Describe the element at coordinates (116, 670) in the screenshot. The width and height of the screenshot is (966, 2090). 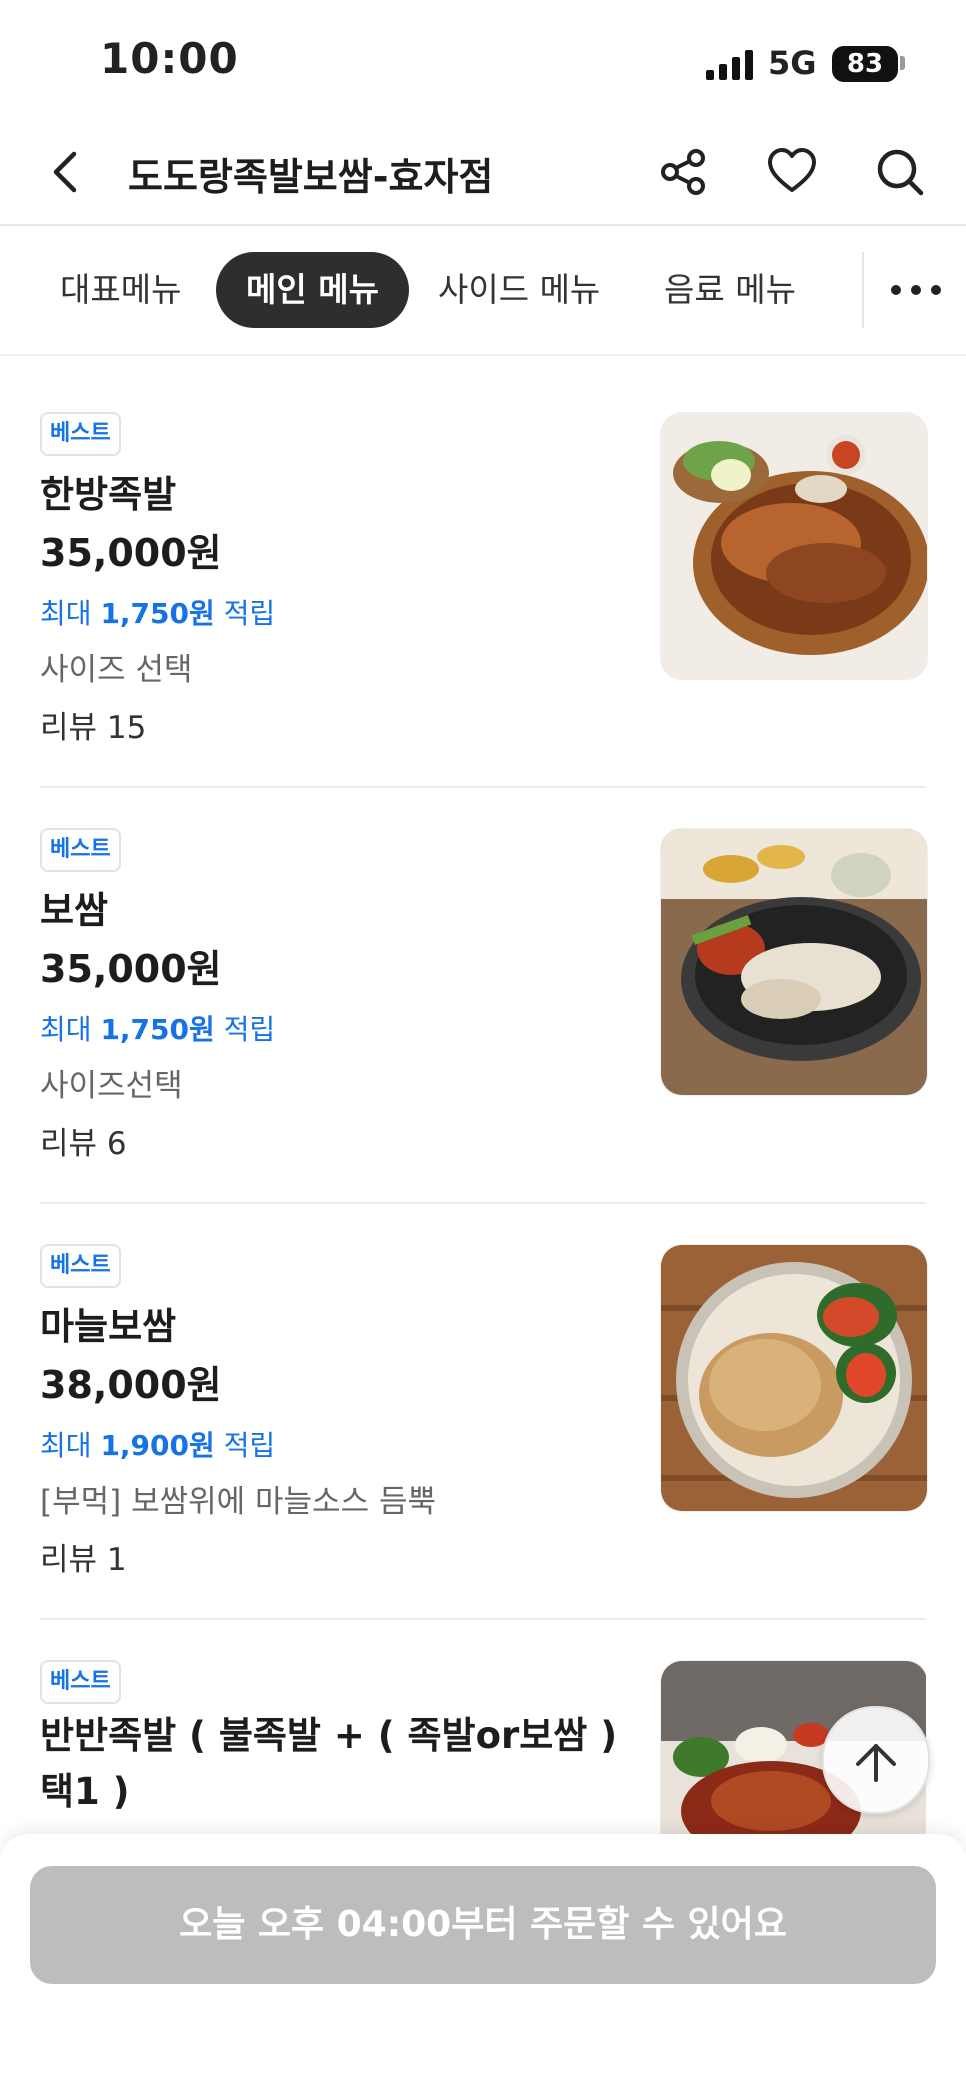
I see `menu-description: 사이즈 선택` at that location.